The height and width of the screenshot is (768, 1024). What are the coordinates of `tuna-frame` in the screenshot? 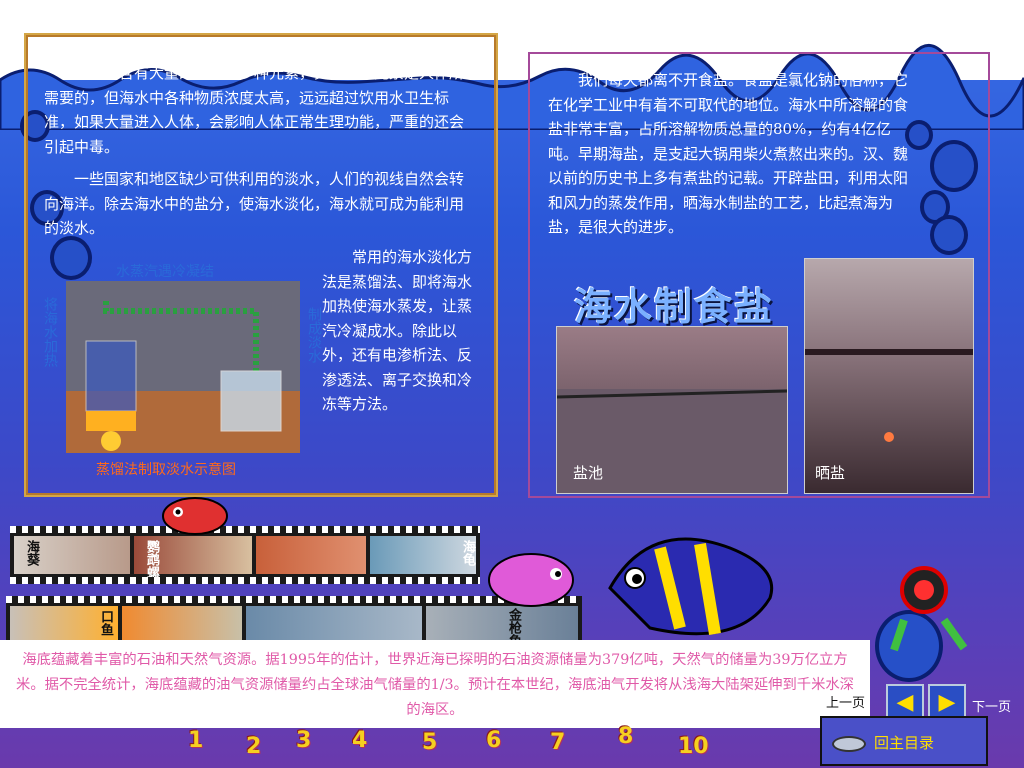 It's located at (502, 625).